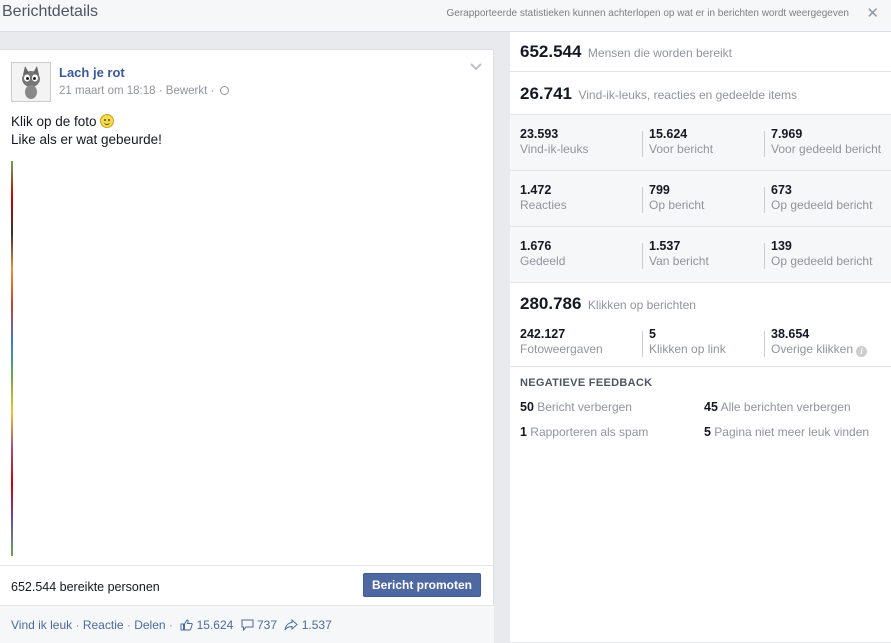 The width and height of the screenshot is (891, 643). I want to click on share-count: 1.537, so click(317, 625).